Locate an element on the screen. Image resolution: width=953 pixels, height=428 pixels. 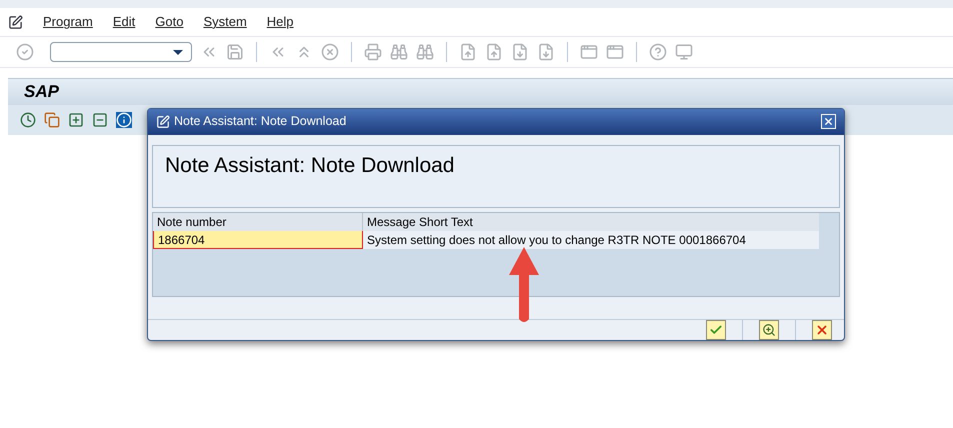
menu-item: Edit is located at coordinates (124, 22).